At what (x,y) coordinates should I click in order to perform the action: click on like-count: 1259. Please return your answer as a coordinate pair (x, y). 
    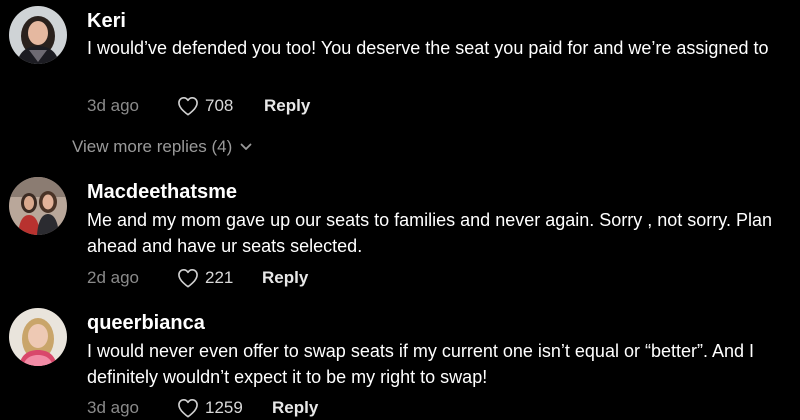
    Looking at the image, I should click on (224, 407).